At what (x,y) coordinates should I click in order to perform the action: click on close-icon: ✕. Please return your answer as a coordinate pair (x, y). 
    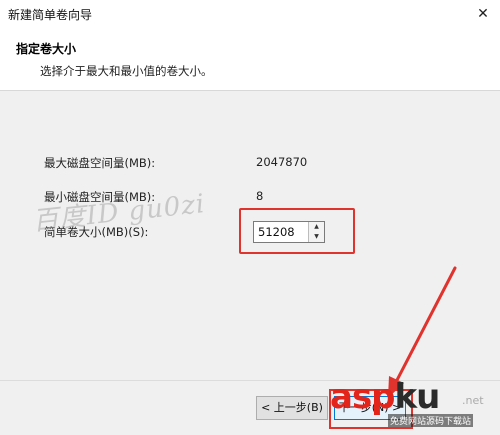
    Looking at the image, I should click on (483, 14).